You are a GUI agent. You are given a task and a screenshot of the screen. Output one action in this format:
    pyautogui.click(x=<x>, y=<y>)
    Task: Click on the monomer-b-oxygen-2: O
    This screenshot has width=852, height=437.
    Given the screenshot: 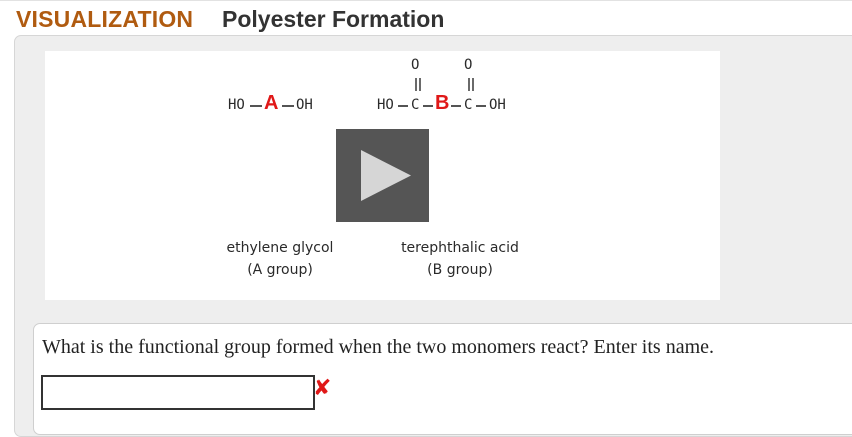 What is the action you would take?
    pyautogui.click(x=468, y=65)
    